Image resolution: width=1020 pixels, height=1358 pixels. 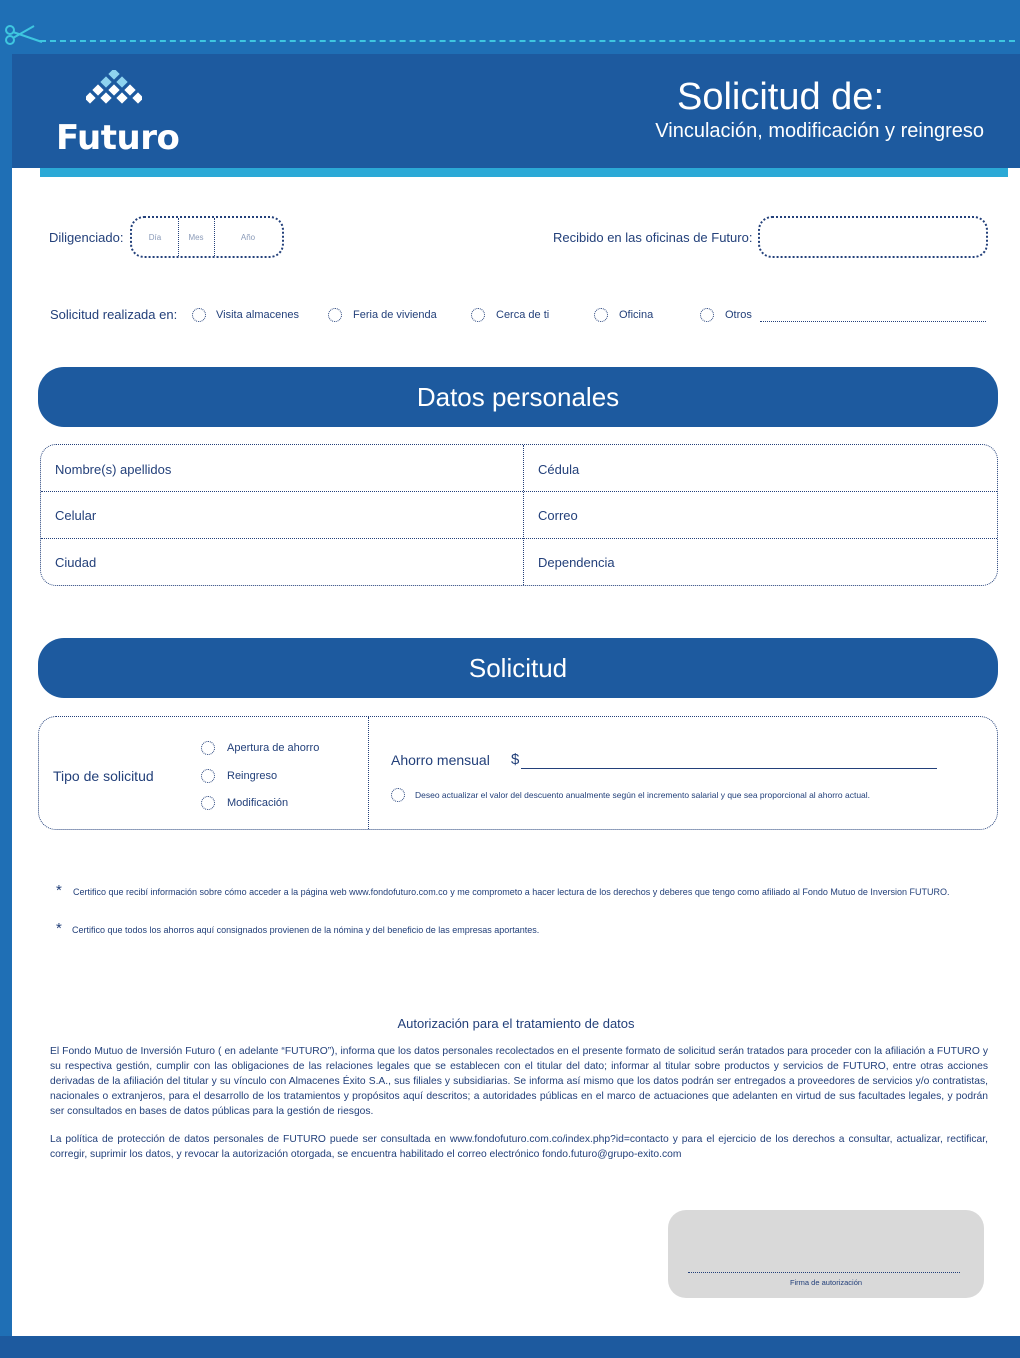 I want to click on top-band, so click(x=510, y=27).